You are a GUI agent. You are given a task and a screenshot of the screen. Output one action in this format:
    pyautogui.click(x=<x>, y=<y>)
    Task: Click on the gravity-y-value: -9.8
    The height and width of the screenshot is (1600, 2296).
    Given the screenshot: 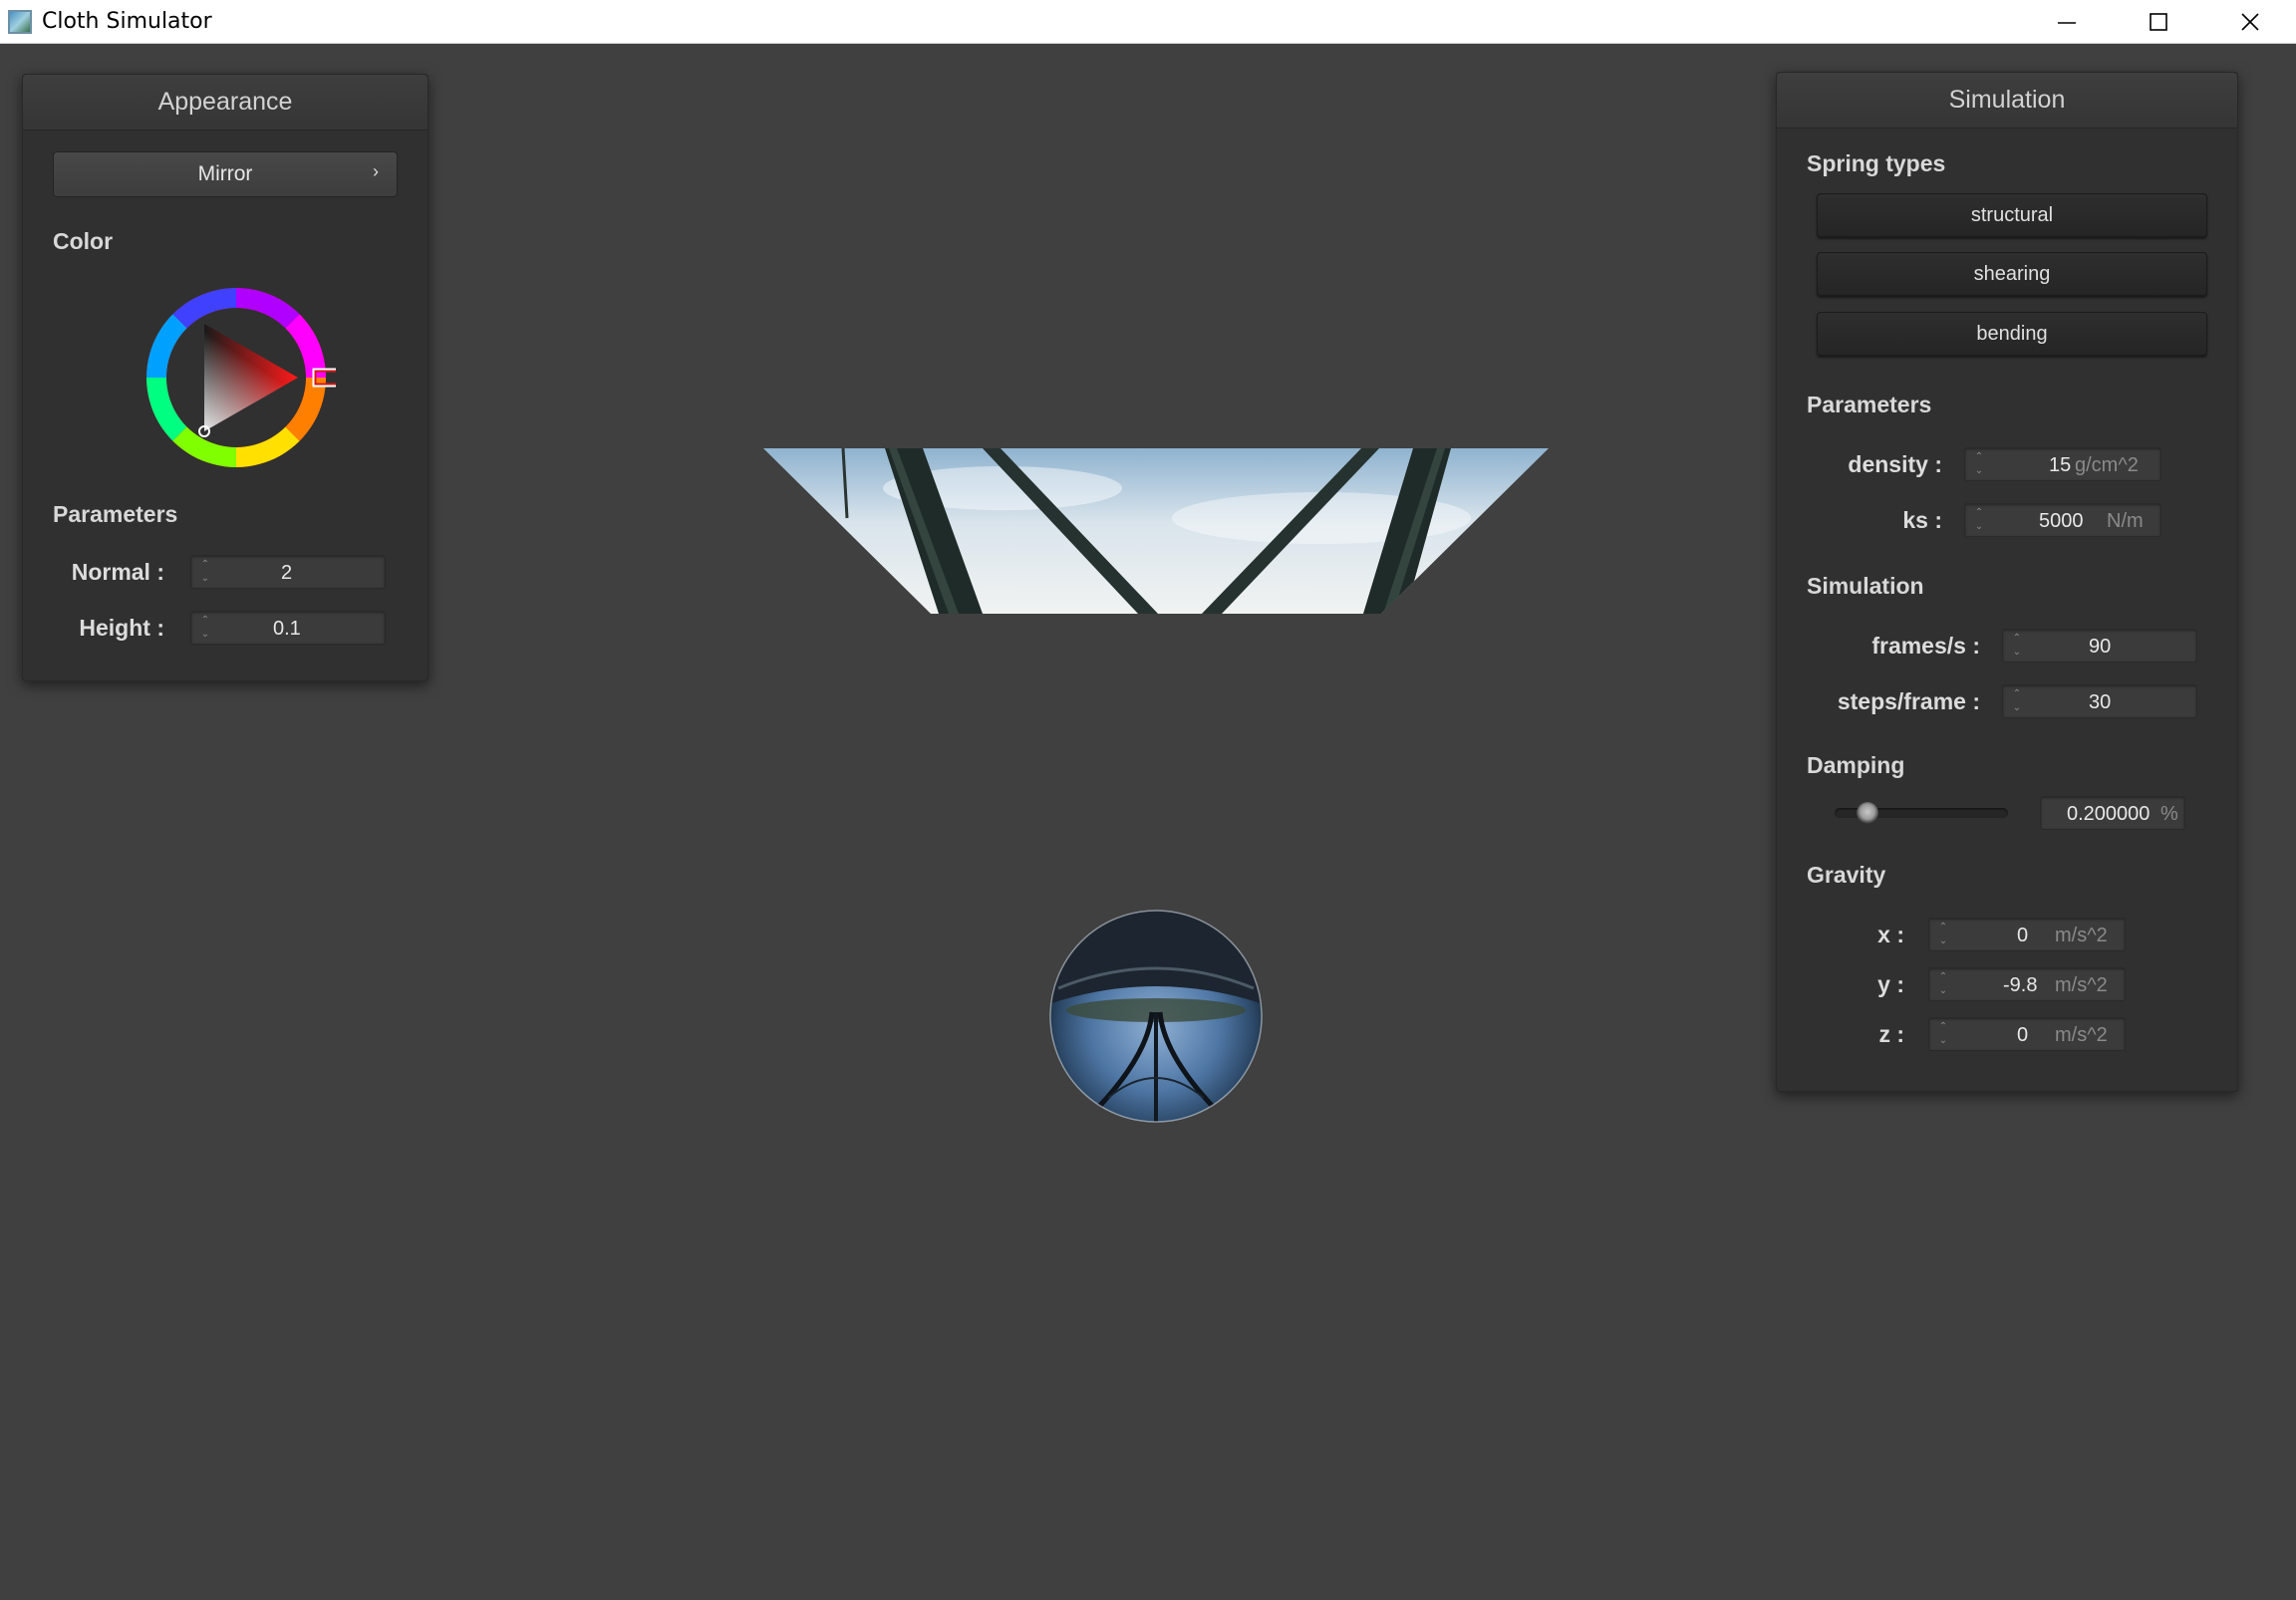 What is the action you would take?
    pyautogui.click(x=2020, y=985)
    